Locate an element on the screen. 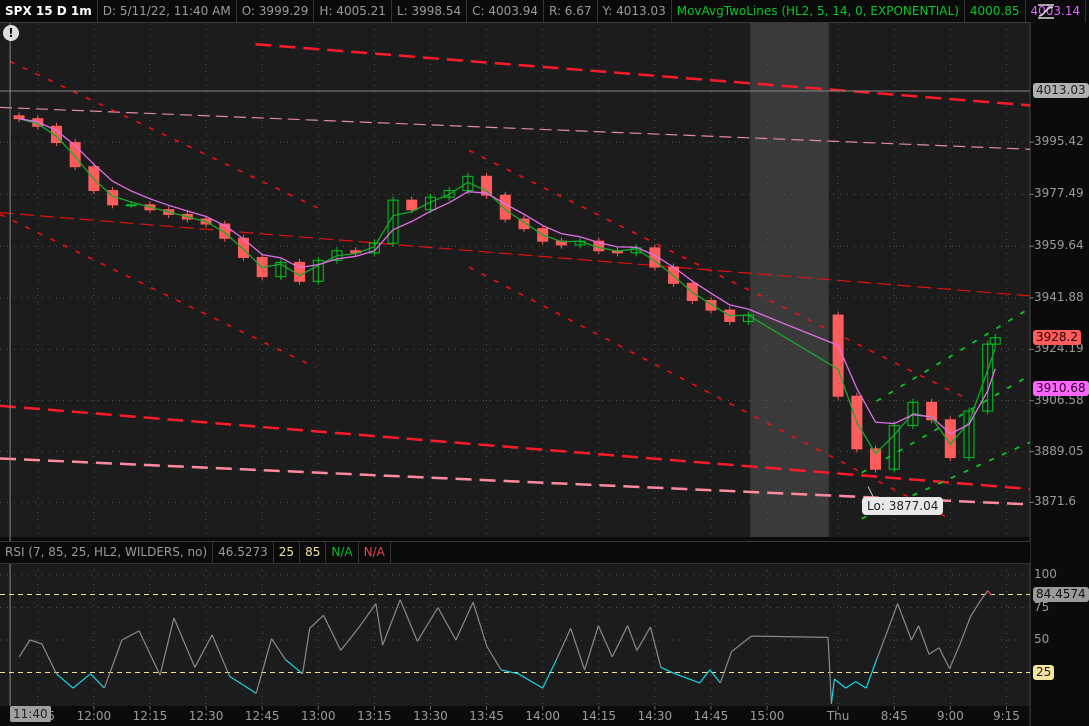  candle-up is located at coordinates (131, 205).